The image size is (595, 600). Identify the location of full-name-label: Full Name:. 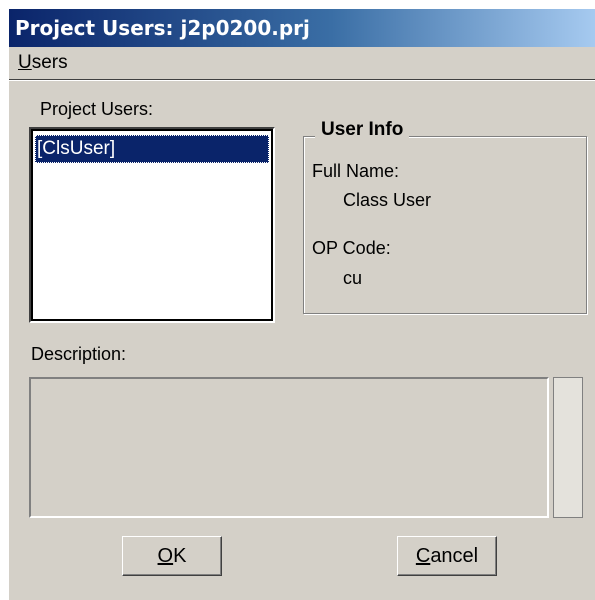
(356, 171).